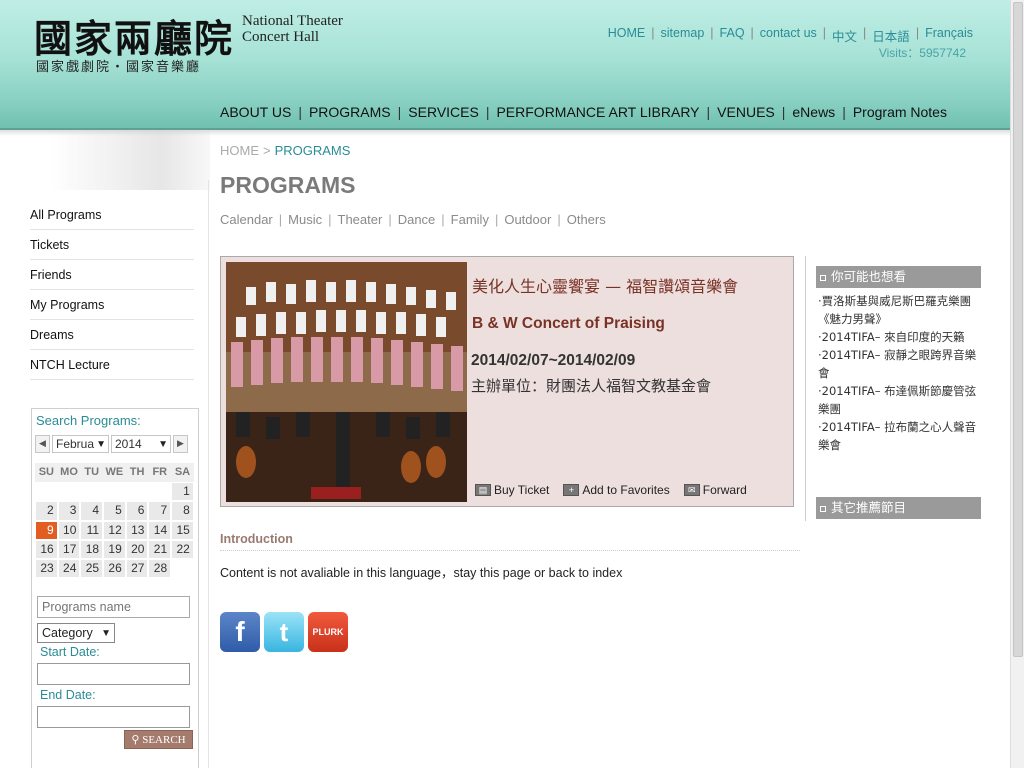 The image size is (1024, 768). I want to click on facebook-icon: f, so click(240, 632).